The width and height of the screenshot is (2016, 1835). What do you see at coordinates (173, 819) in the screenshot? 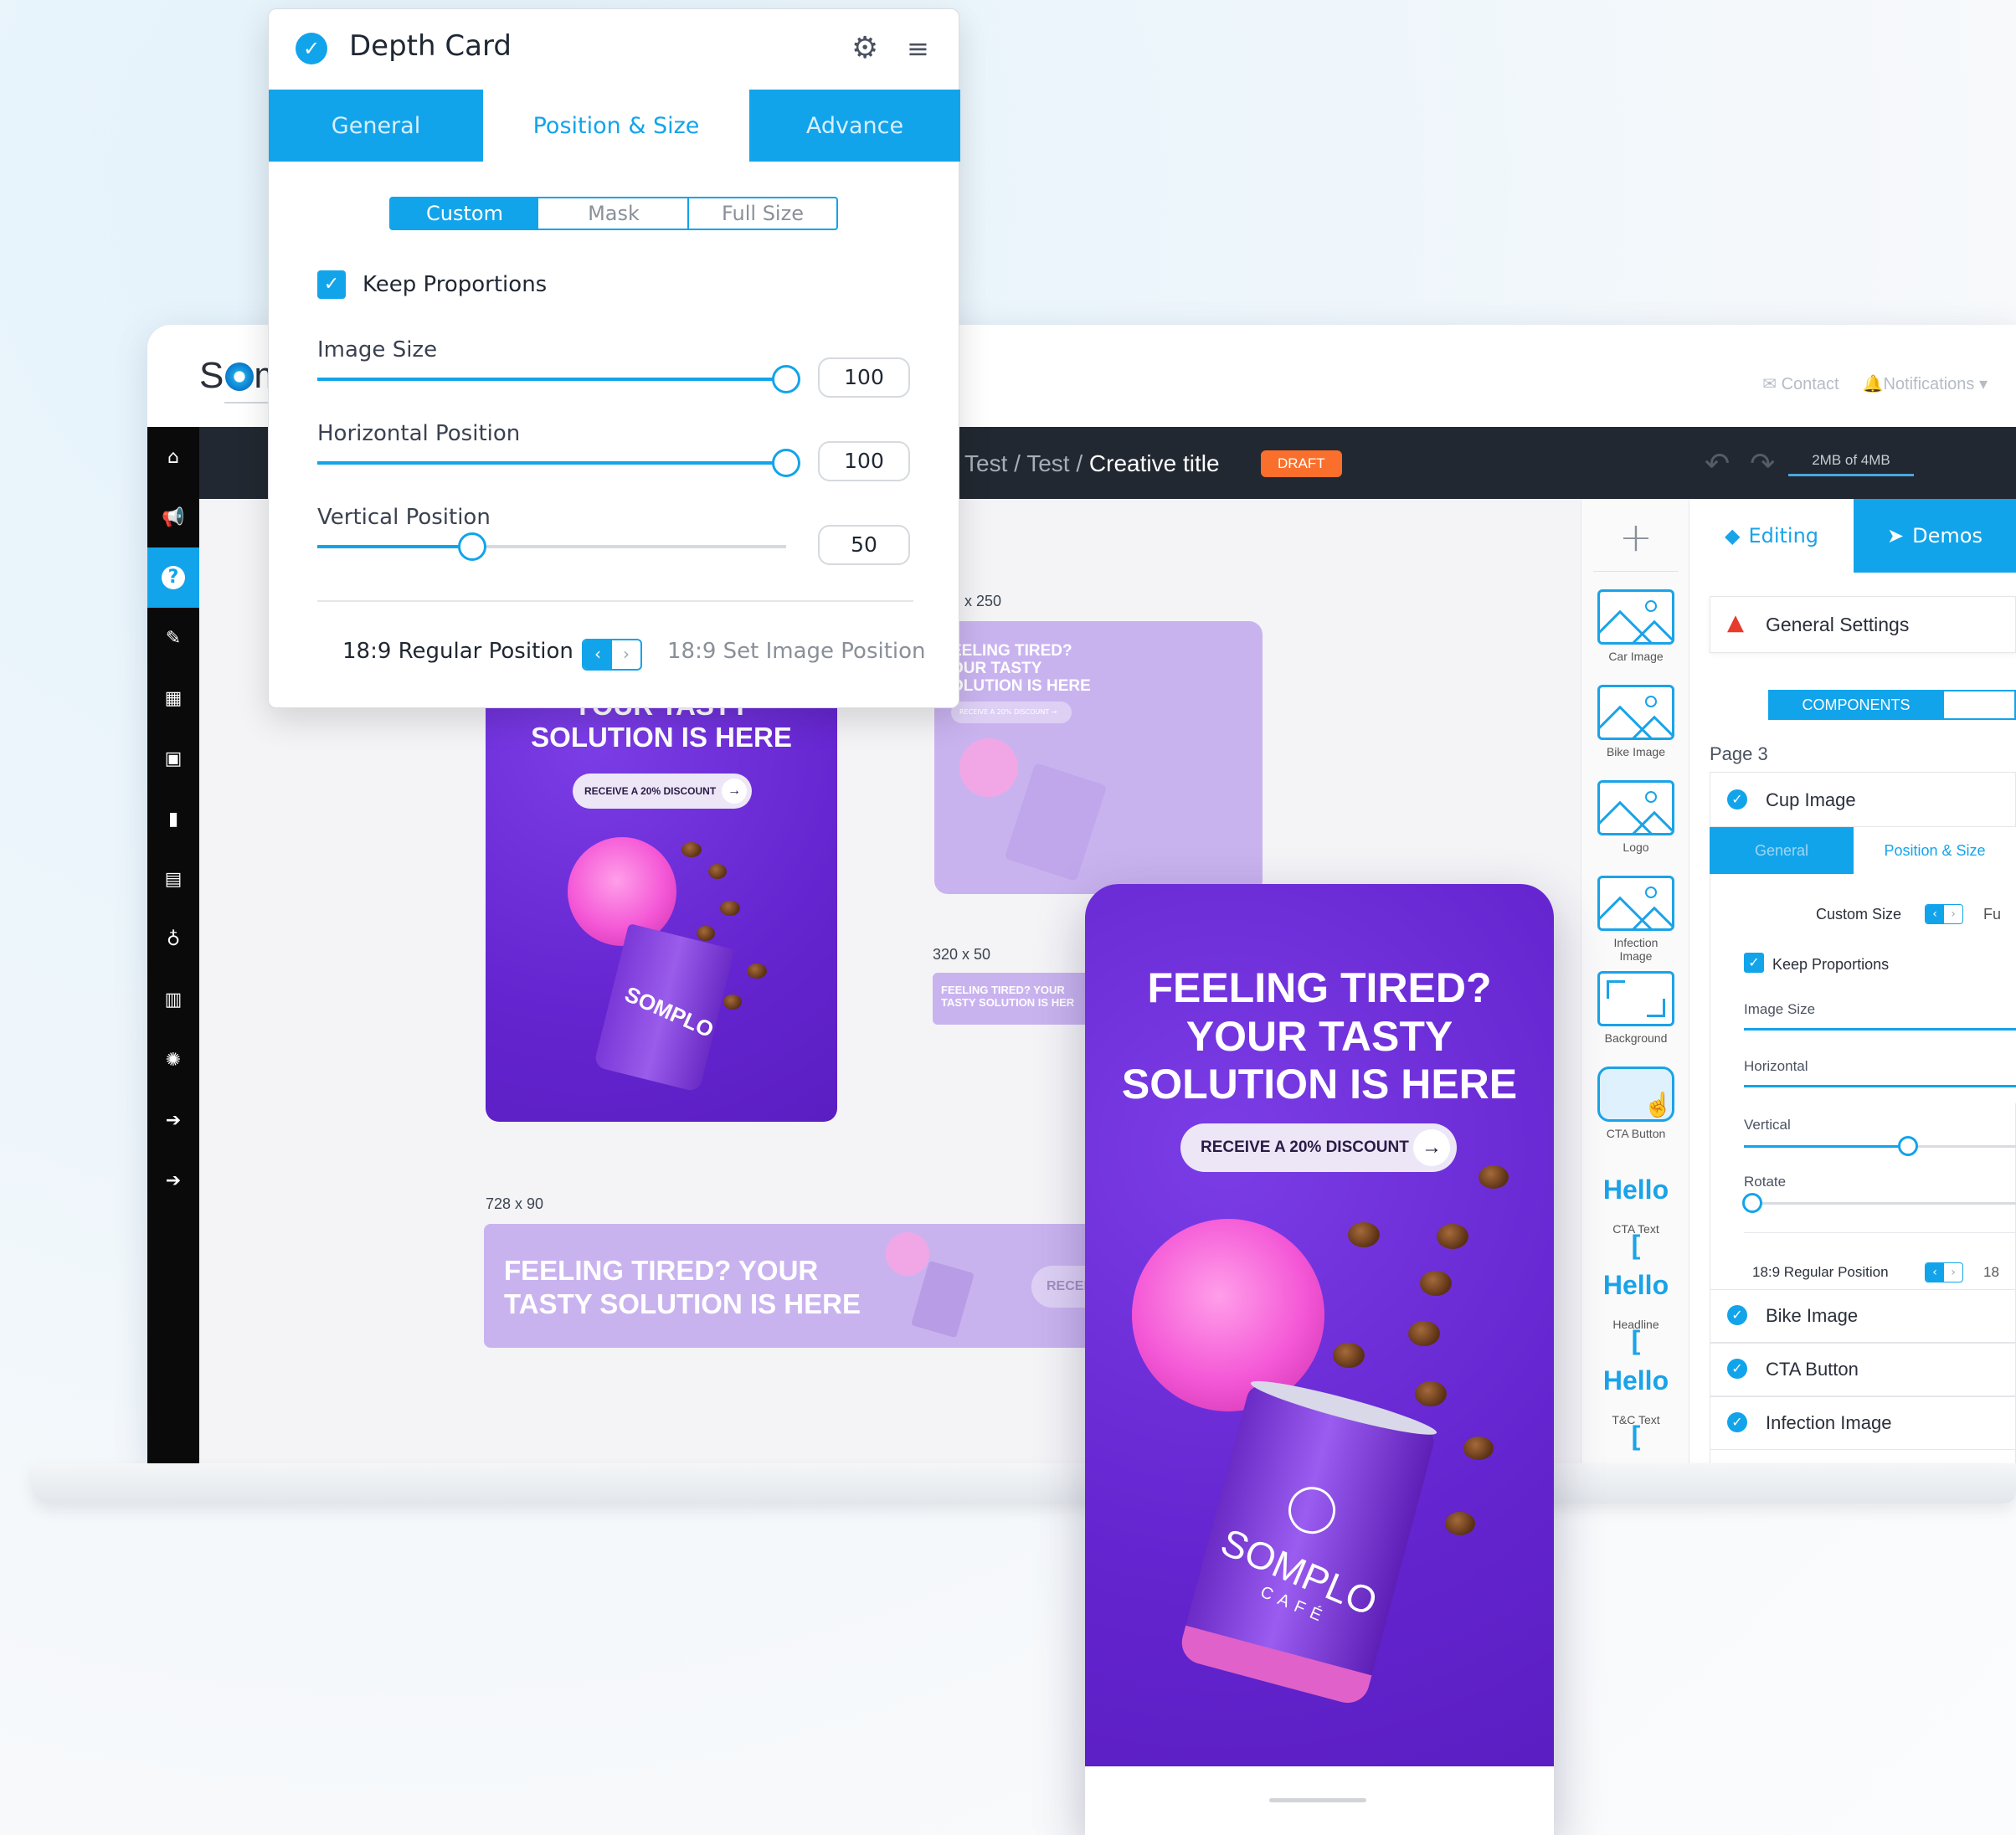
I see `book-icon: ▮` at bounding box center [173, 819].